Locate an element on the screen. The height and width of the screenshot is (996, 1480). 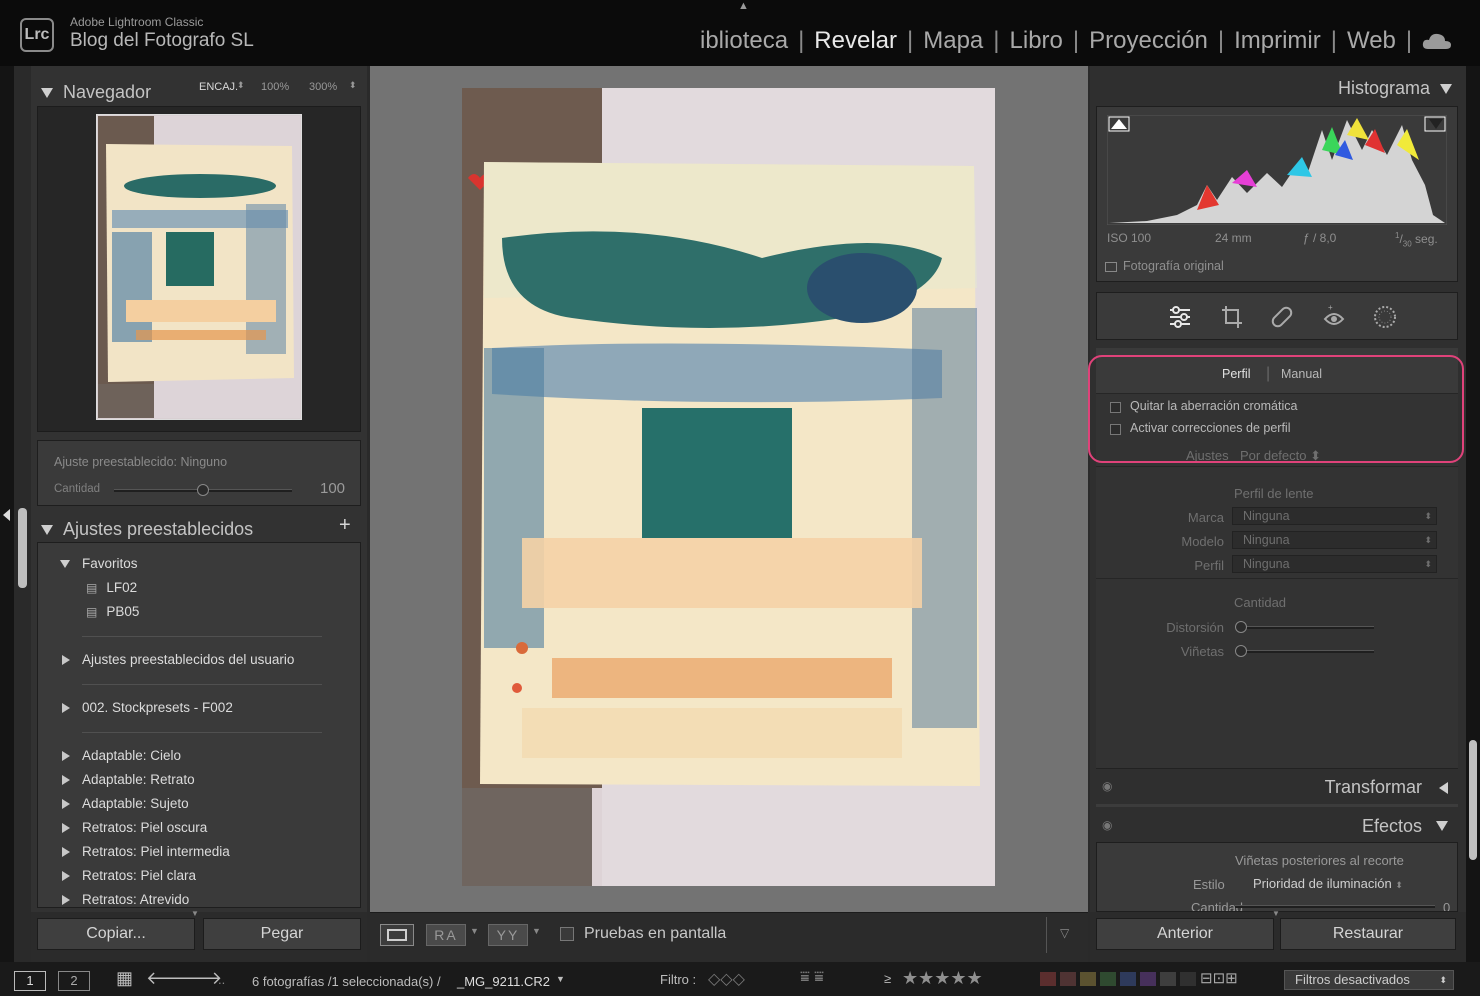
style-dropdown: Prioridad de iluminación ⬍ is located at coordinates (1328, 883).